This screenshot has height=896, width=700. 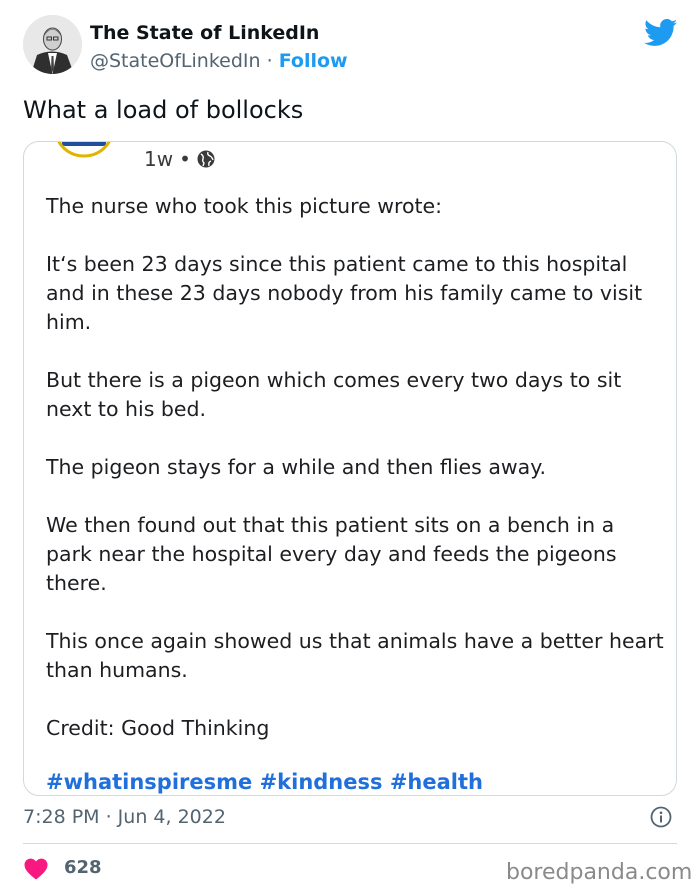 I want to click on heart-icon, so click(x=36, y=869).